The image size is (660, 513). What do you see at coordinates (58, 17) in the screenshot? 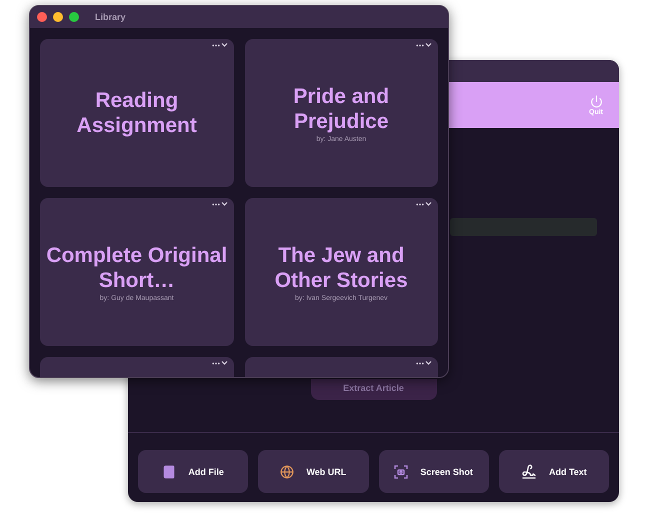
I see `minimize-button` at bounding box center [58, 17].